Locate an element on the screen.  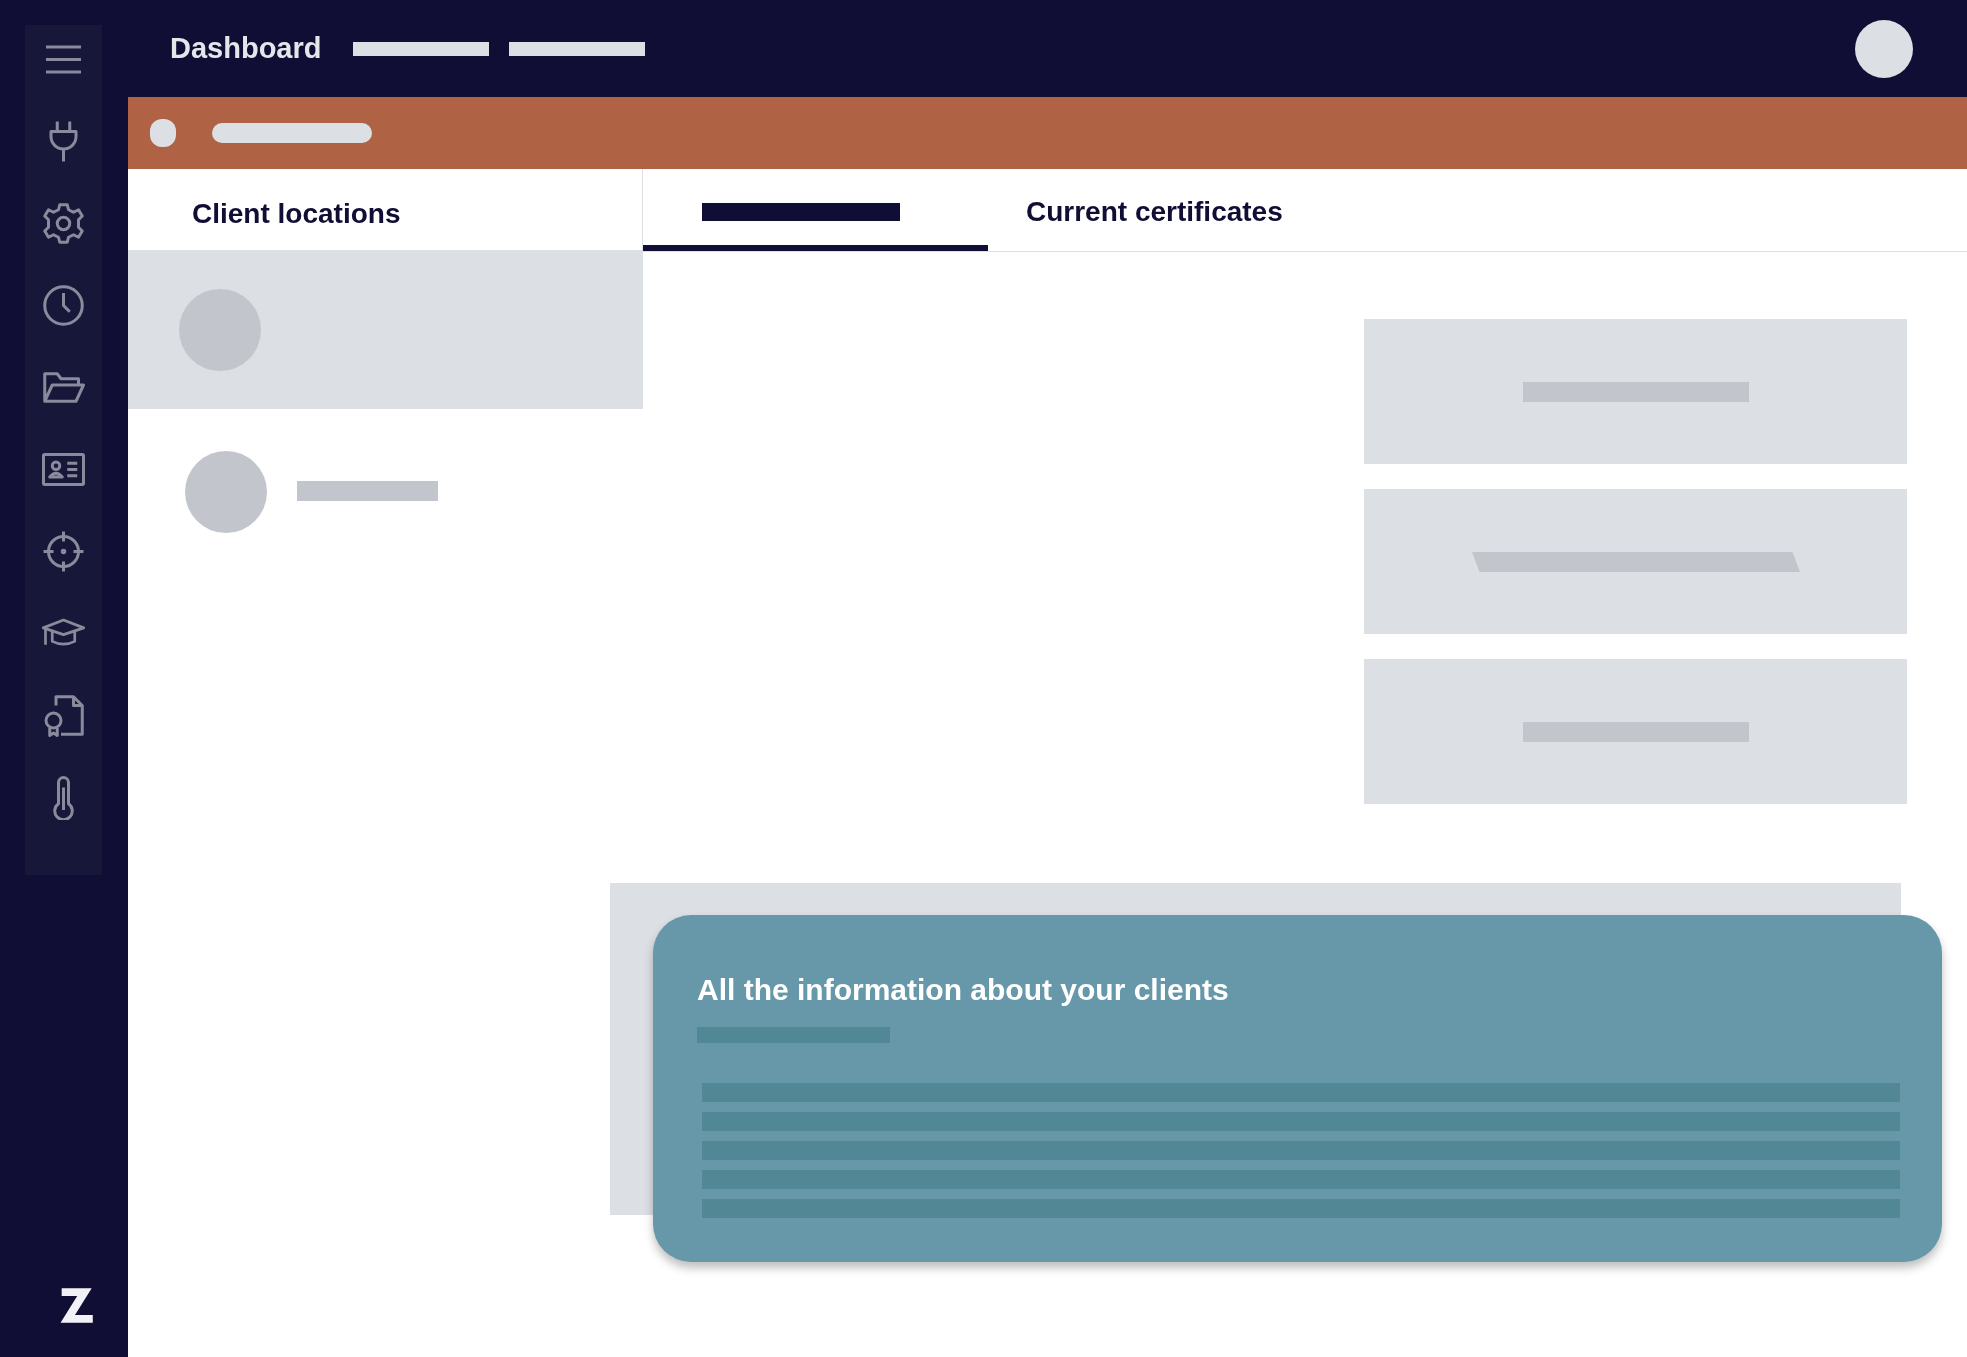
avatar is located at coordinates (1884, 48).